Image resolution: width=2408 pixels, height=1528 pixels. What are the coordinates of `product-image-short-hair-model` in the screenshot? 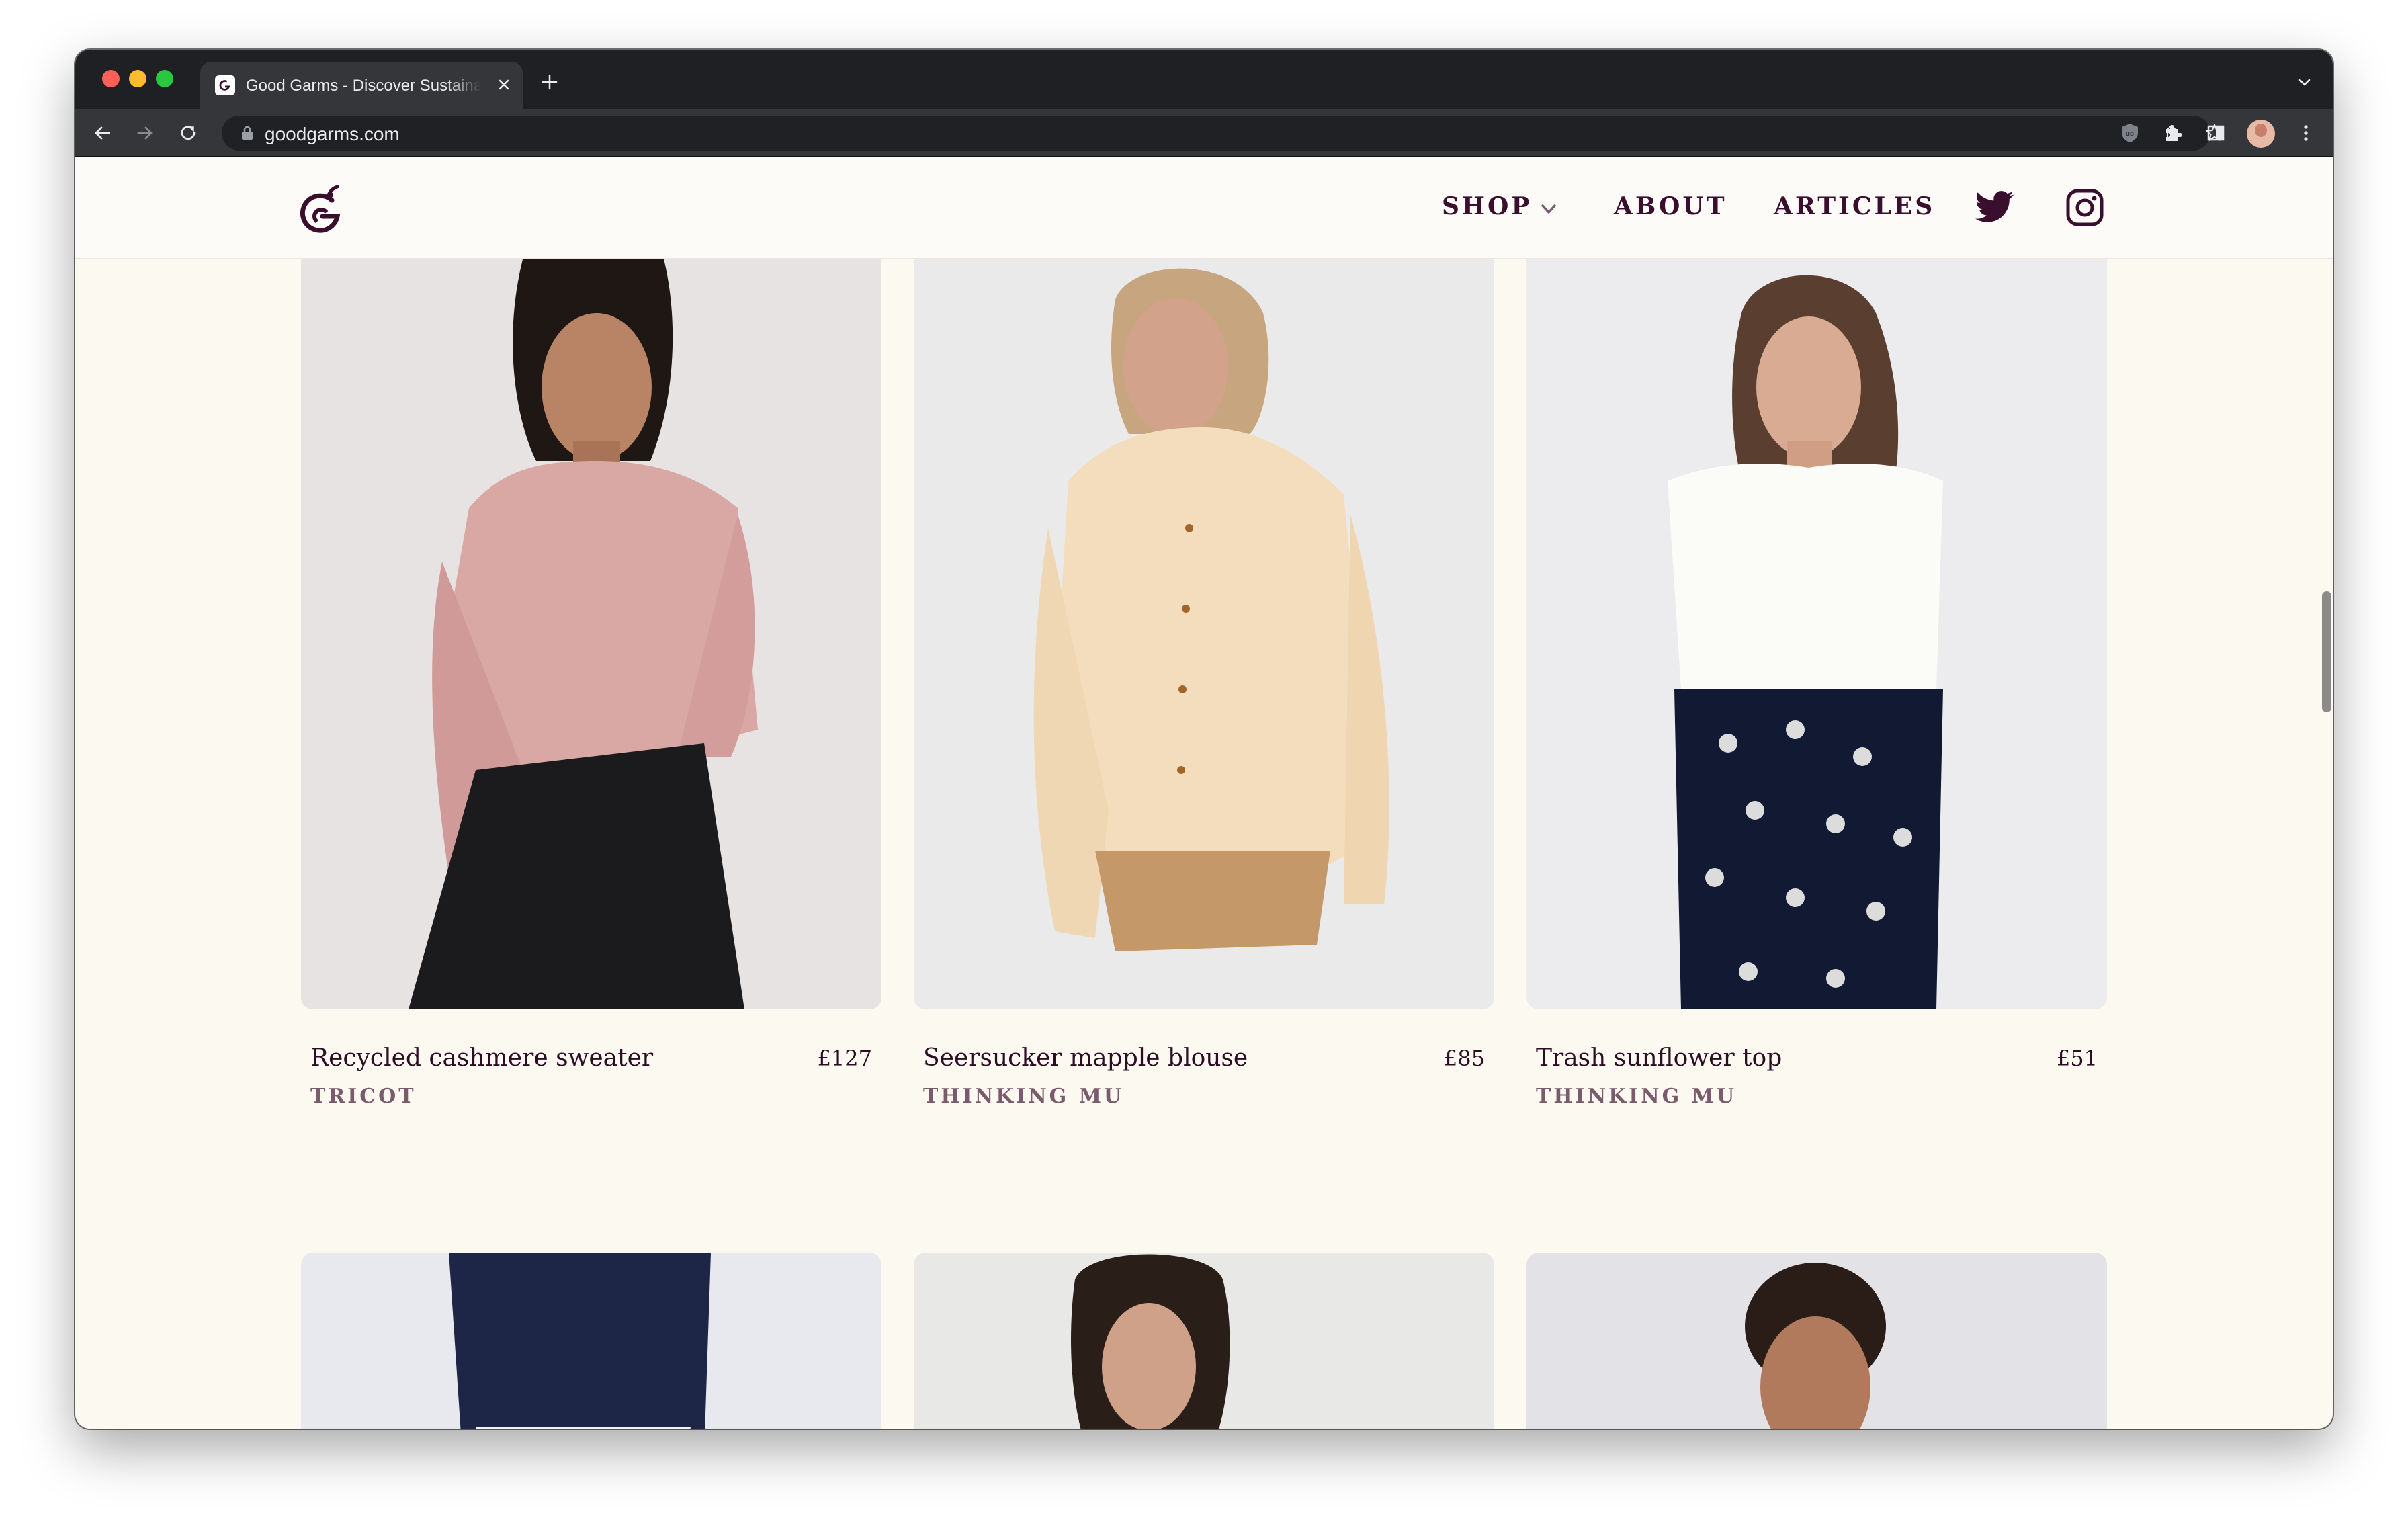 It's located at (1816, 1341).